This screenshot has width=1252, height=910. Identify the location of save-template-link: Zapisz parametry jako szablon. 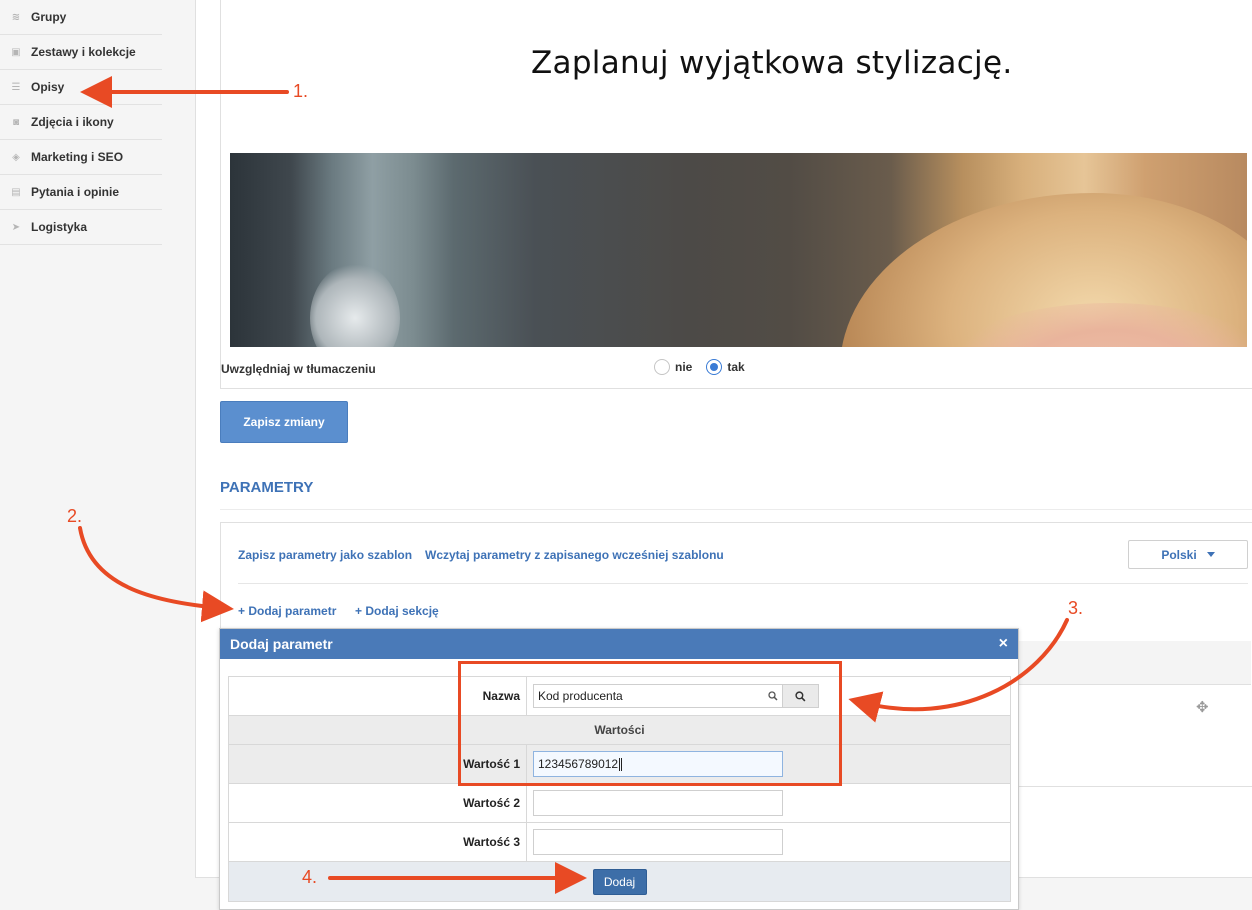
(325, 555).